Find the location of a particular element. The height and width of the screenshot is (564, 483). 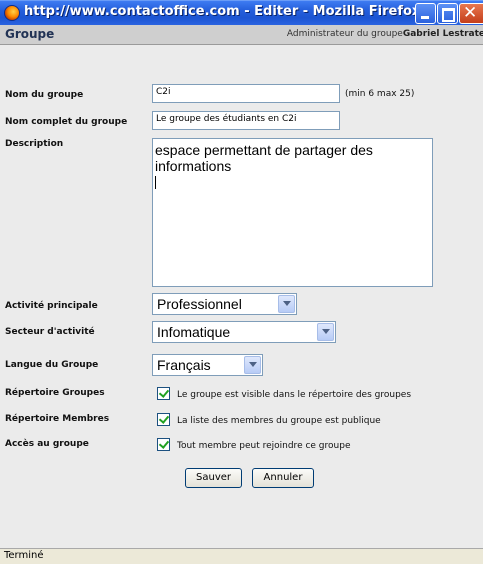

close-button: ✕ is located at coordinates (471, 13).